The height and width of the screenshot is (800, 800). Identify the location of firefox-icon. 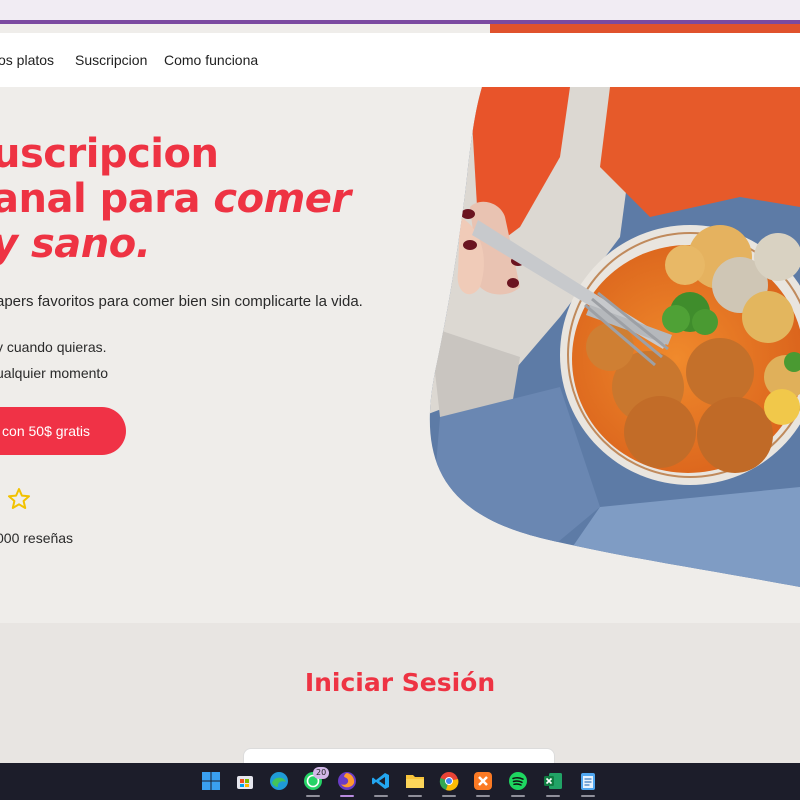
(347, 781).